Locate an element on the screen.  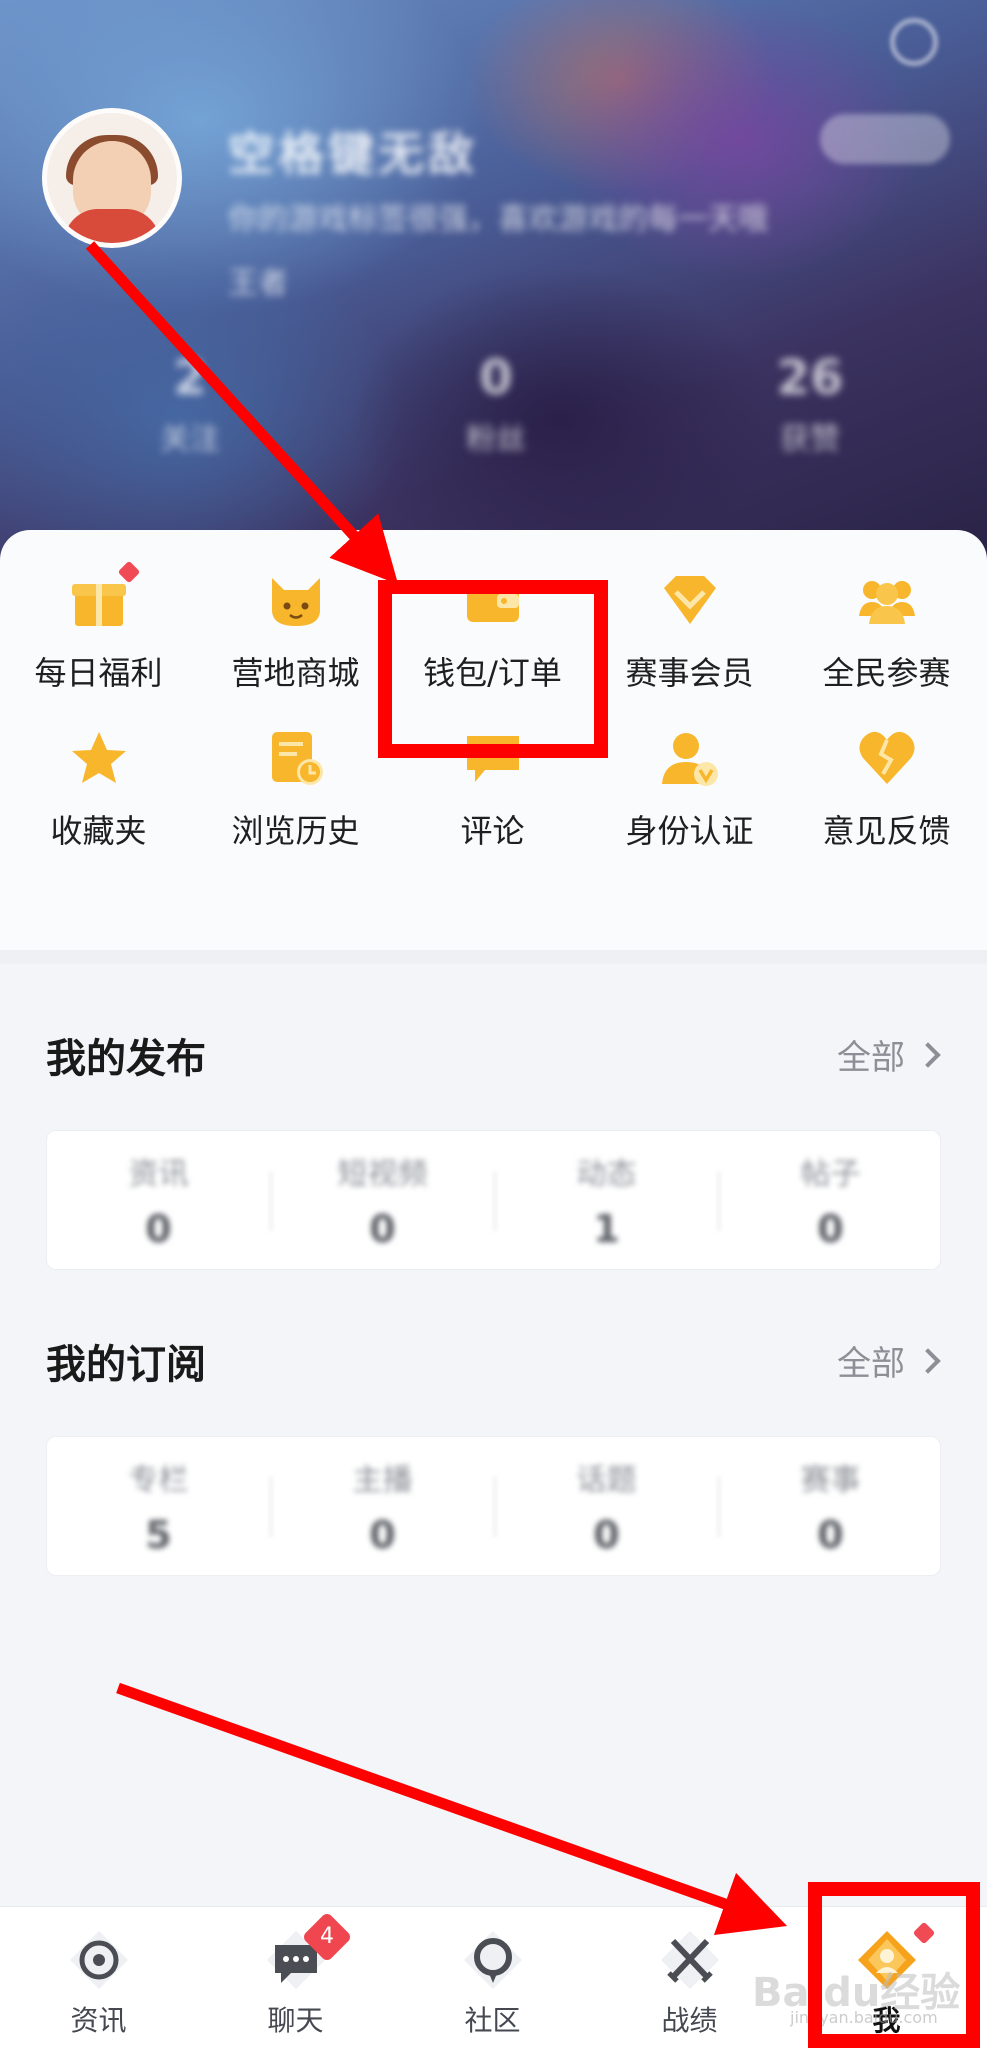
avatar is located at coordinates (112, 178).